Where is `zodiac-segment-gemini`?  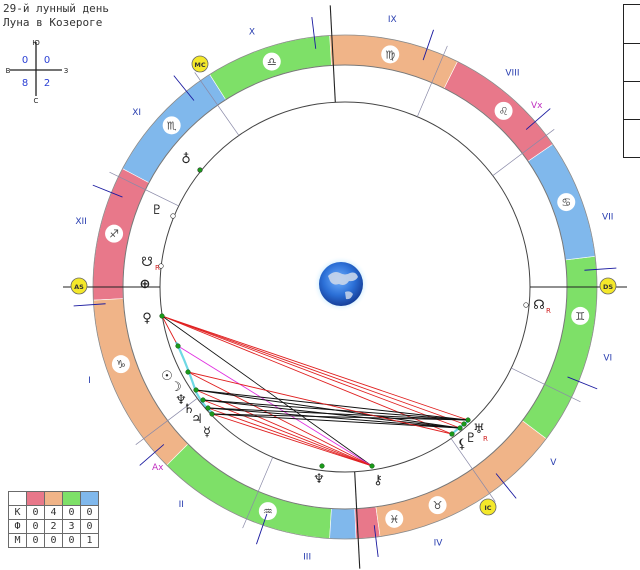 zodiac-segment-gemini is located at coordinates (559, 347).